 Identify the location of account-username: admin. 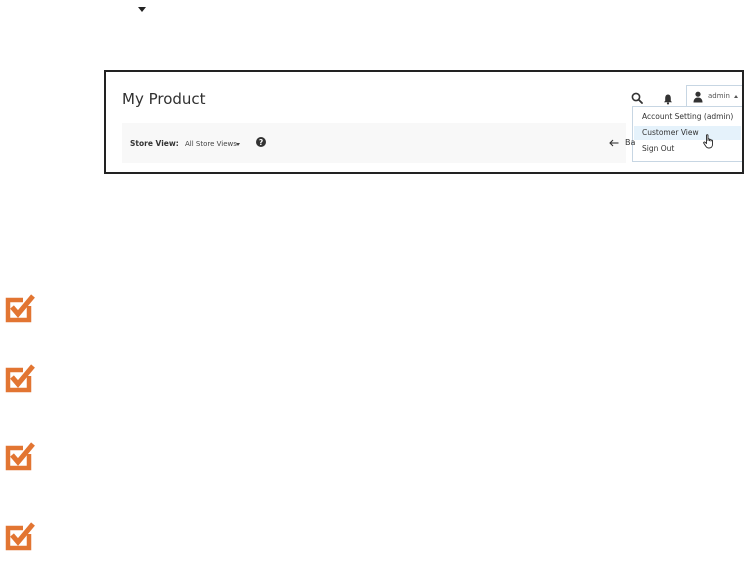
(719, 96).